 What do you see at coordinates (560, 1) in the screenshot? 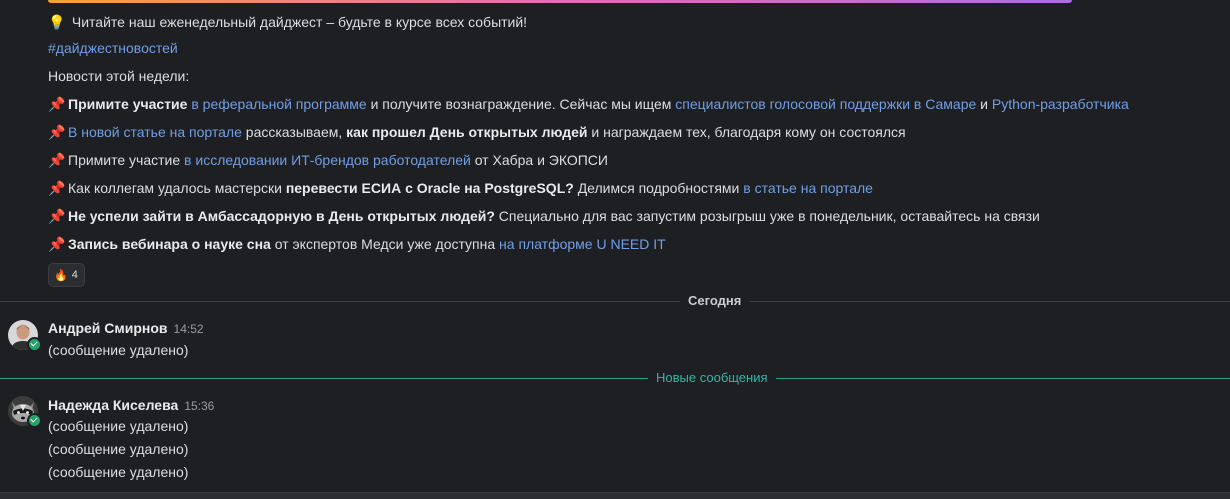
I see `digest-banner-edge` at bounding box center [560, 1].